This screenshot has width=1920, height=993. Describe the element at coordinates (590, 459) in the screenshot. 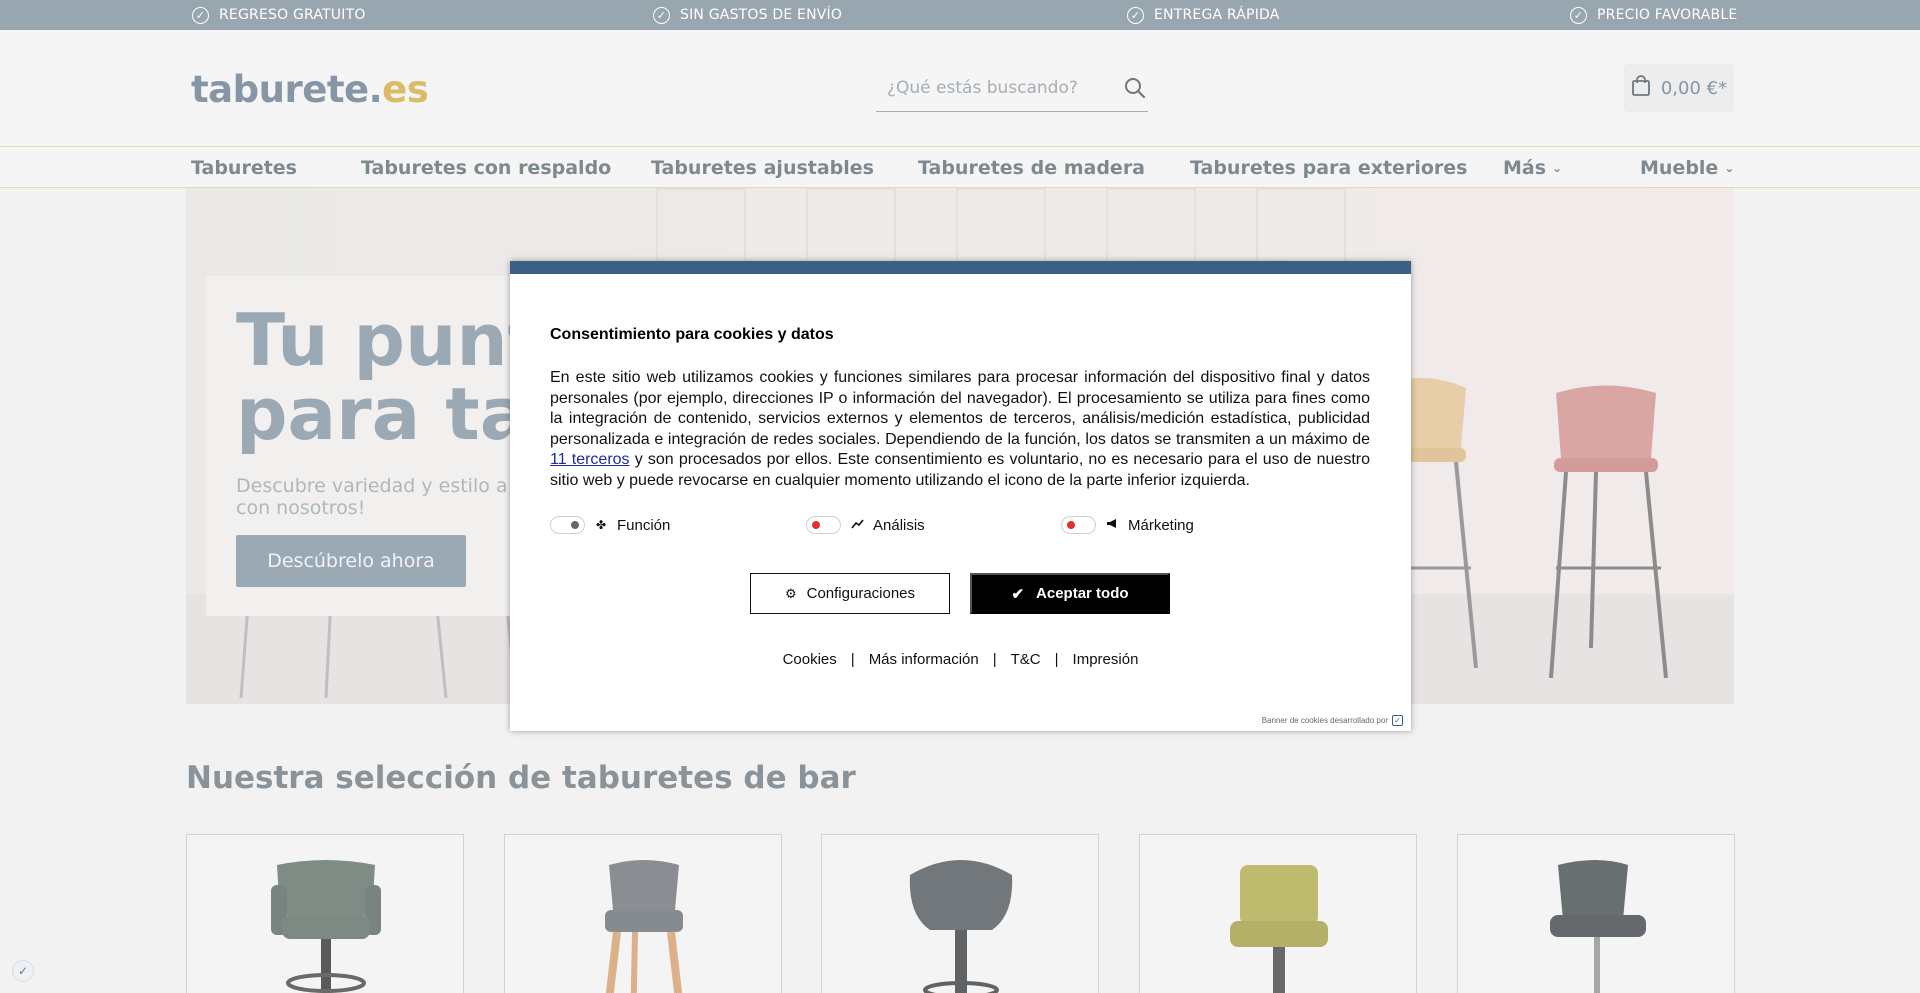

I see `third-parties-link: 11 terceros` at that location.